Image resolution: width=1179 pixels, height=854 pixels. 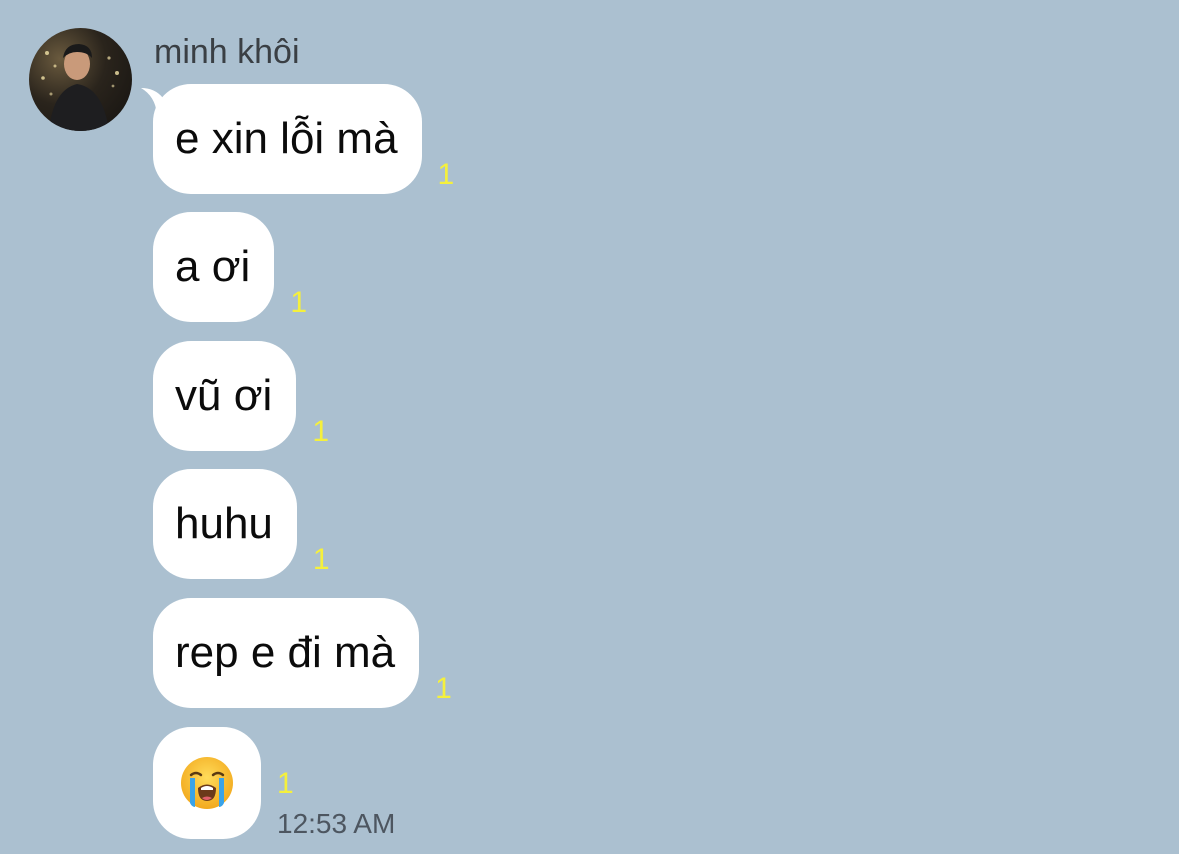 I want to click on bubble-tail, so click(x=158, y=101).